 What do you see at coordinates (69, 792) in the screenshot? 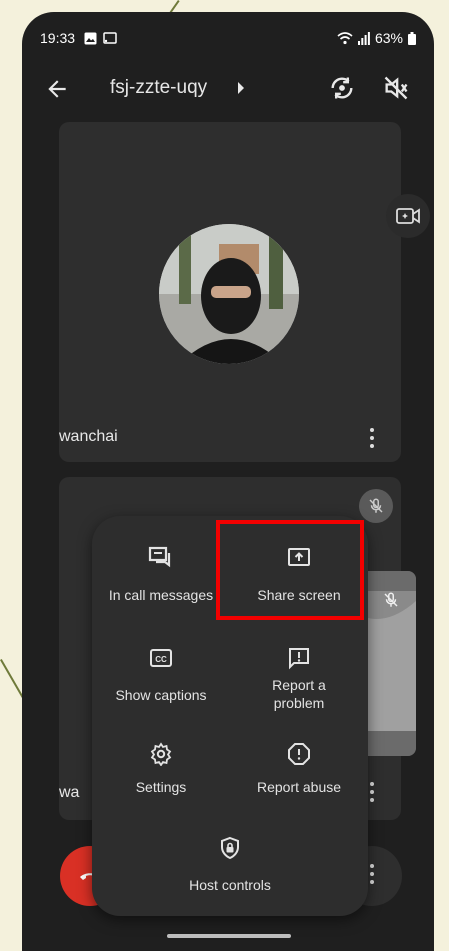
I see `participant-name: wa` at bounding box center [69, 792].